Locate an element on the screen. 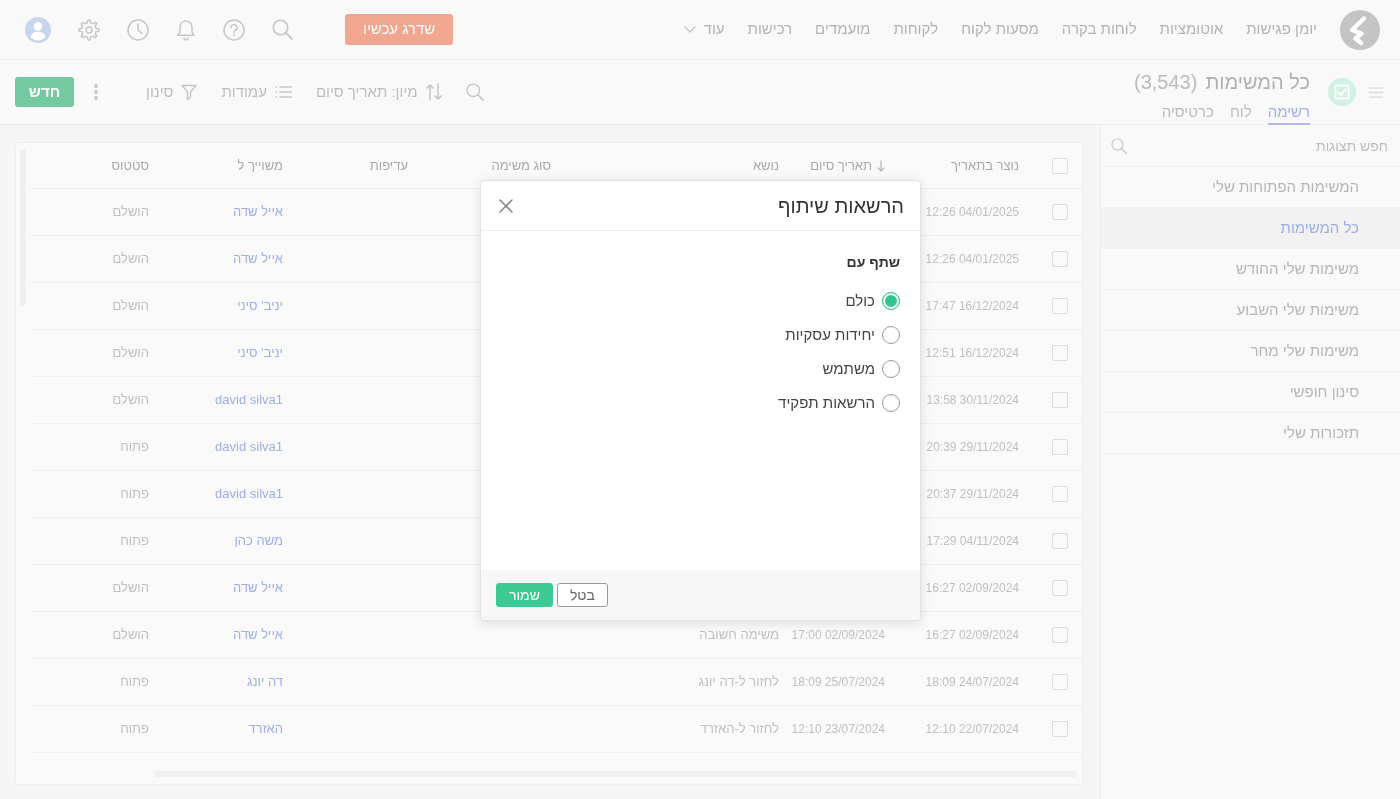  nav-link: יומן פגישות is located at coordinates (1281, 29).